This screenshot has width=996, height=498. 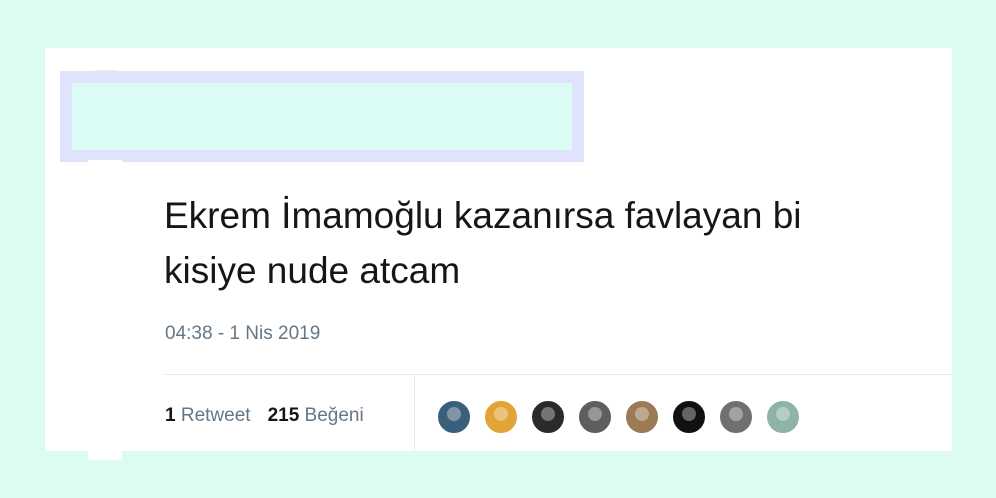 What do you see at coordinates (312, 270) in the screenshot?
I see `tweet-text-line-2: kisiye nude atcam` at bounding box center [312, 270].